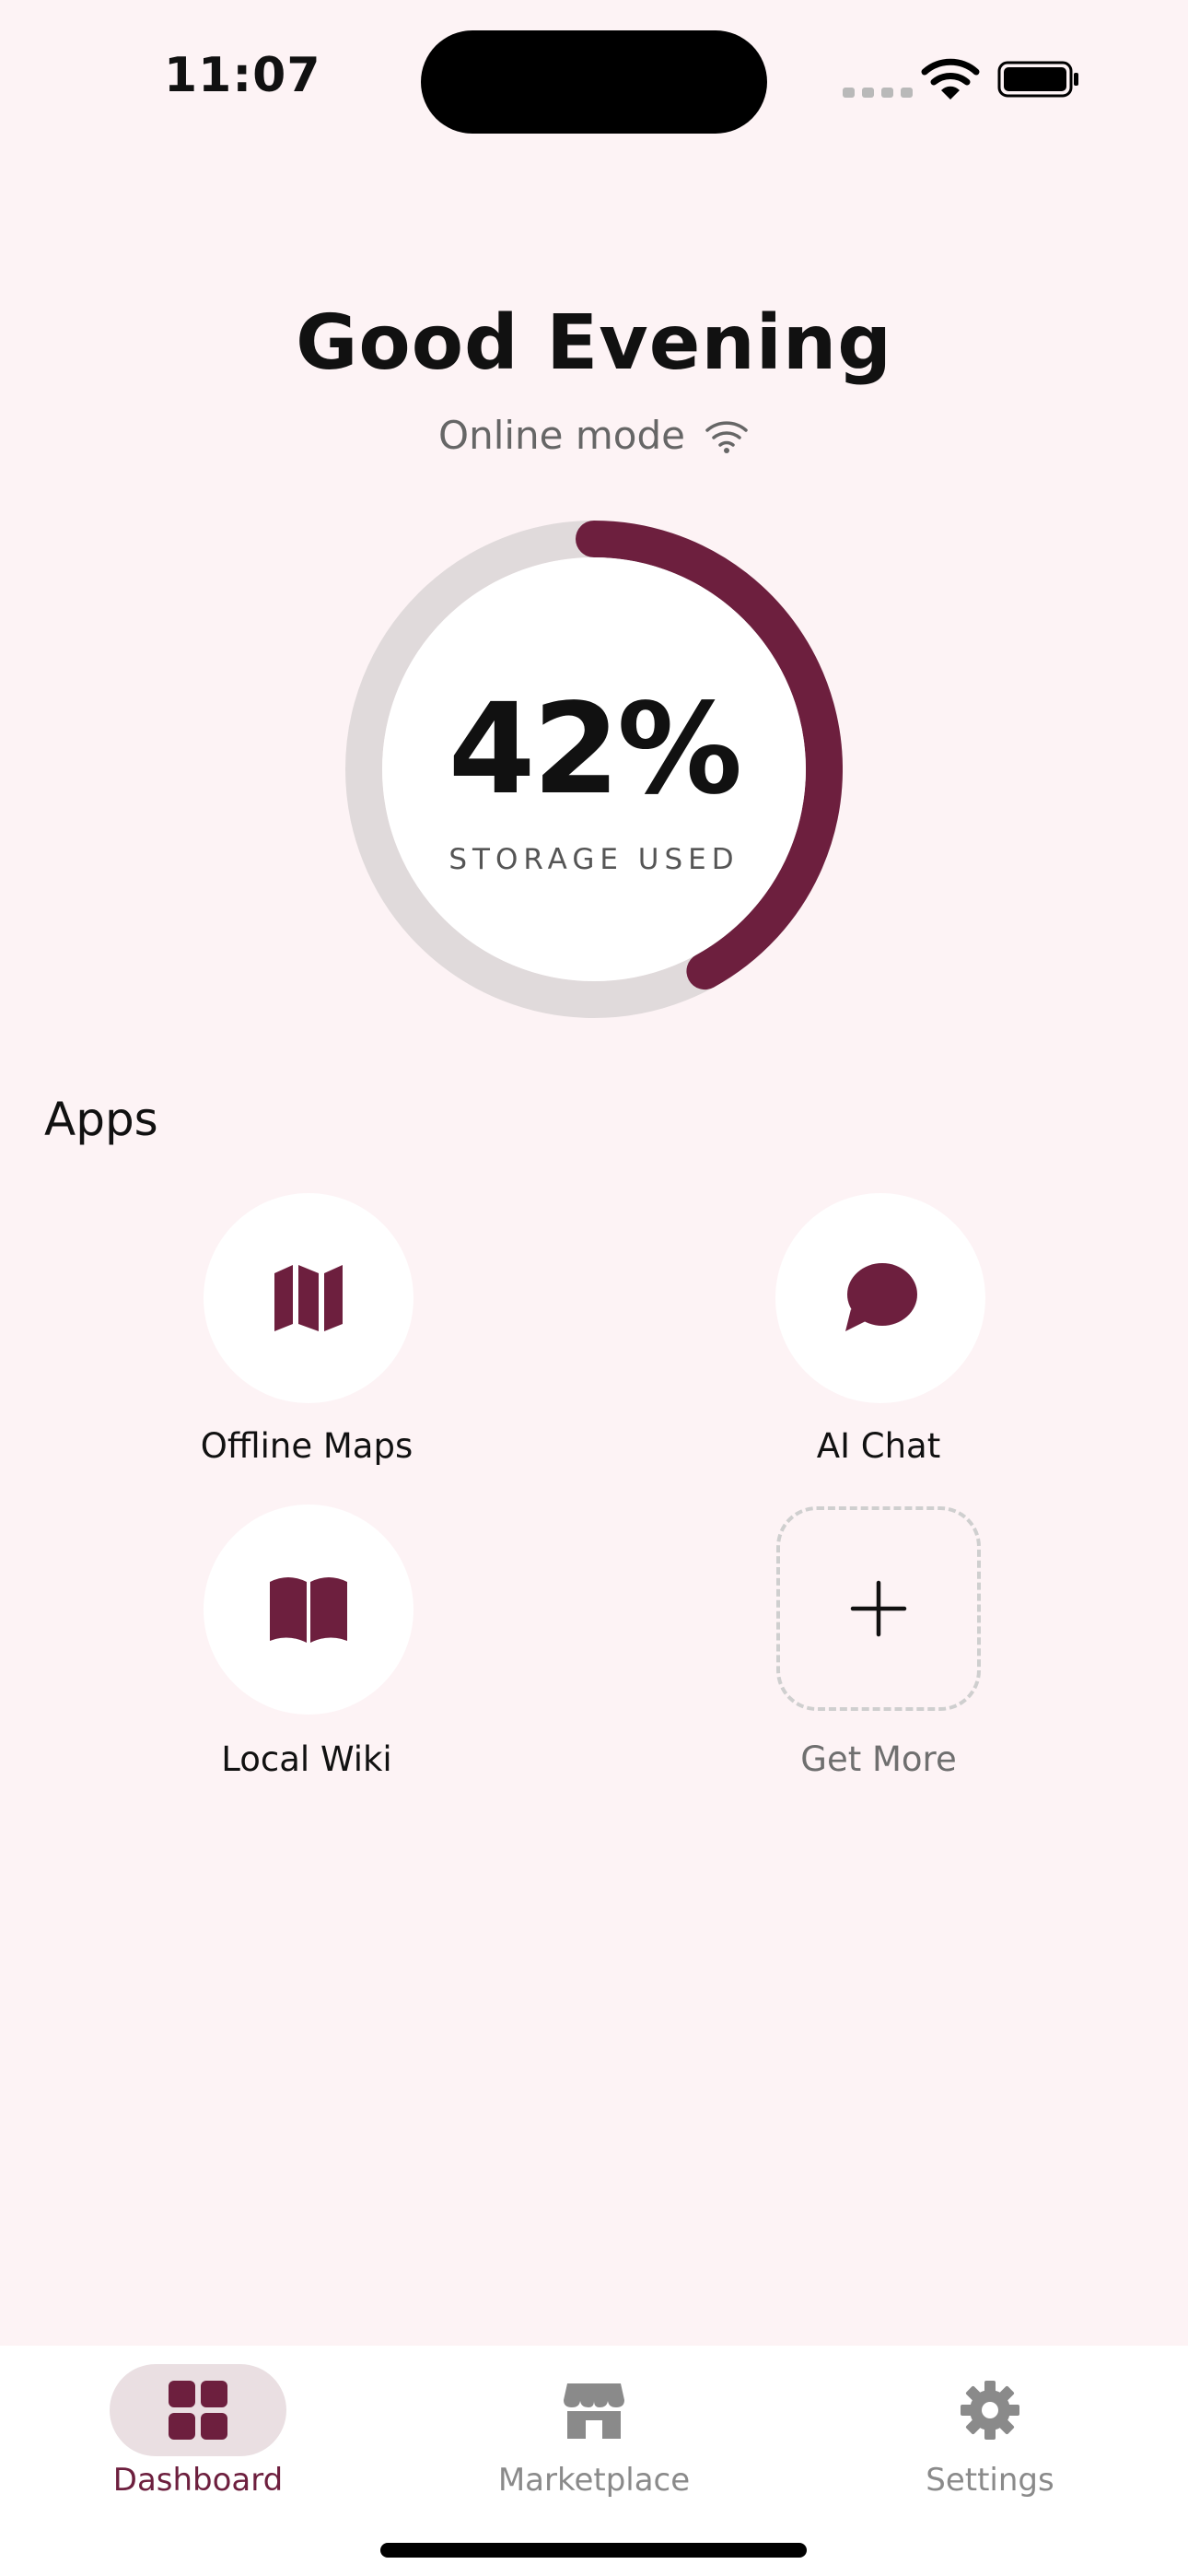 The height and width of the screenshot is (2576, 1188). I want to click on battery-icon, so click(1037, 79).